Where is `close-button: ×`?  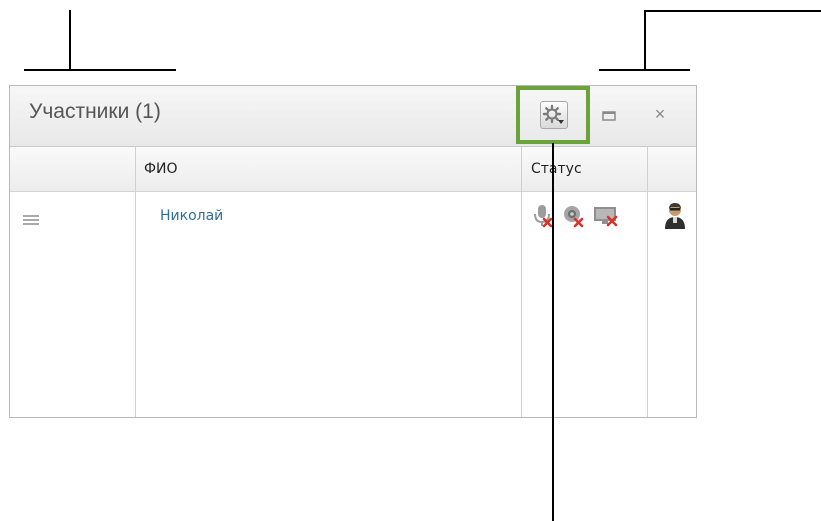
close-button: × is located at coordinates (660, 114).